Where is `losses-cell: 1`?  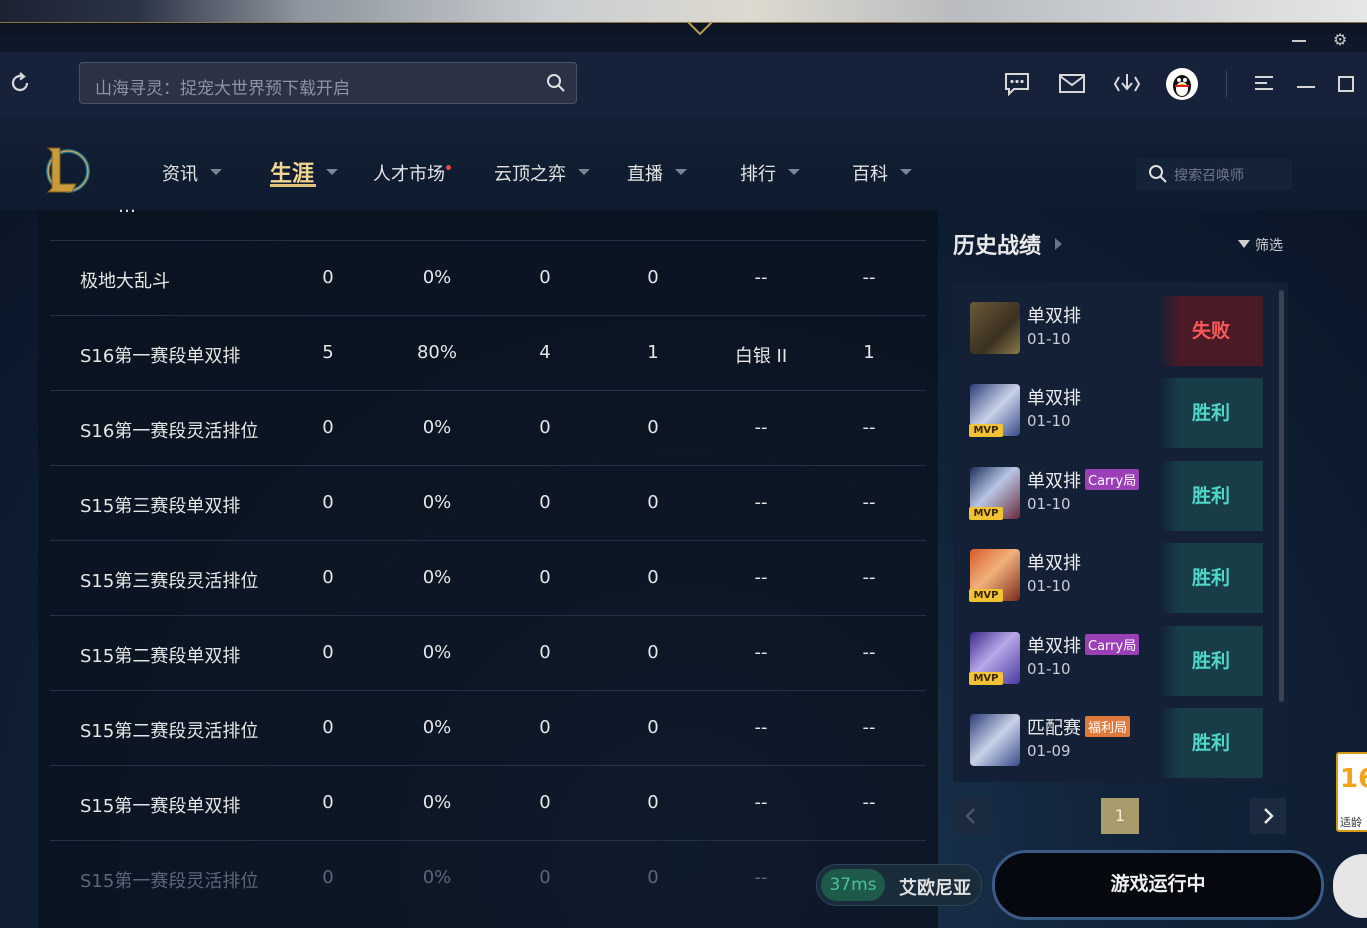 losses-cell: 1 is located at coordinates (653, 352).